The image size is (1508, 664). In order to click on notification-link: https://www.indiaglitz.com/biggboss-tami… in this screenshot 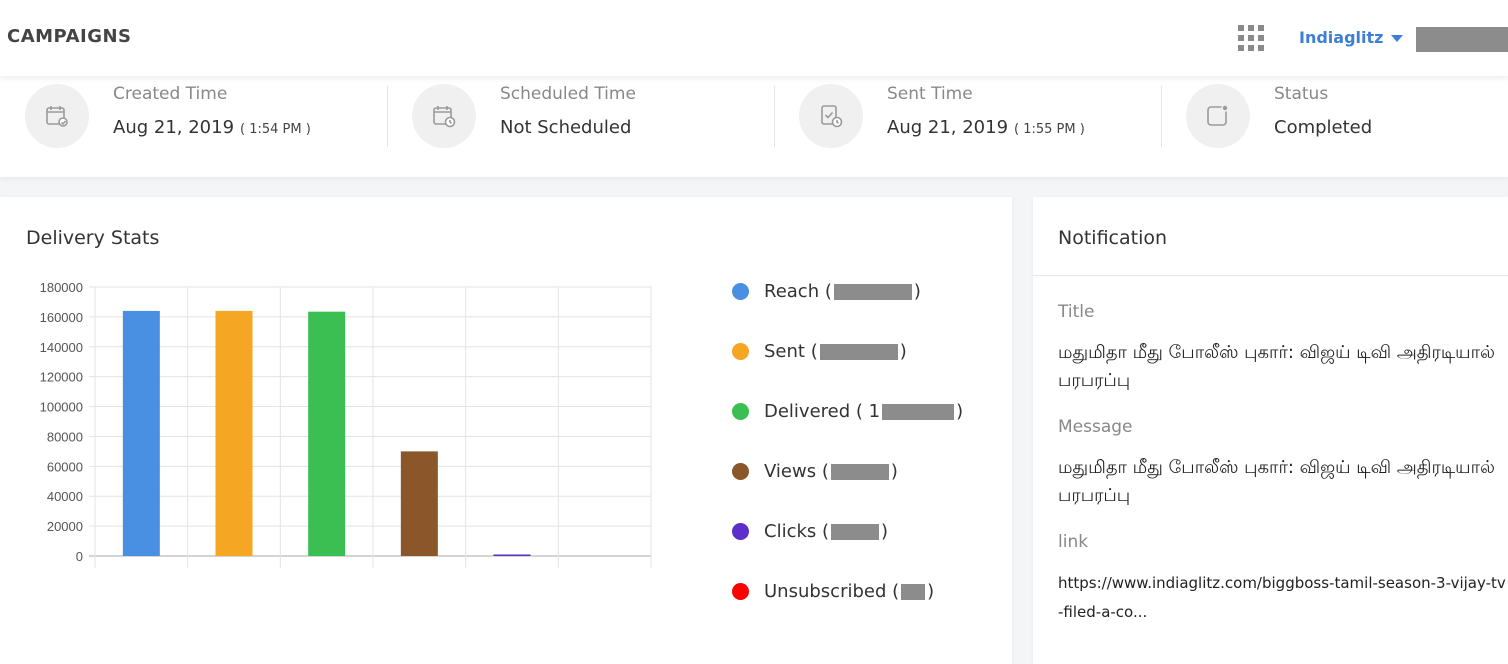, I will do `click(1283, 598)`.